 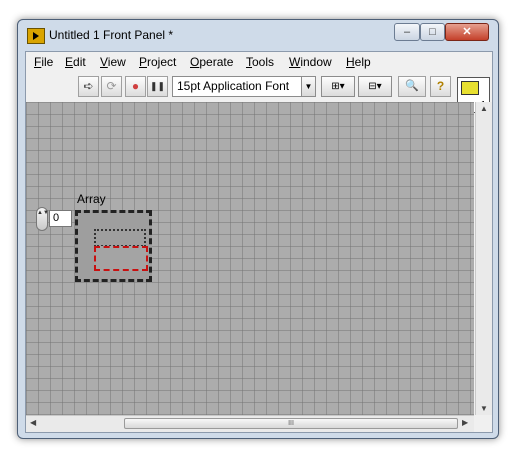 What do you see at coordinates (111, 35) in the screenshot?
I see `window-title: Untitled 1 Front Panel *` at bounding box center [111, 35].